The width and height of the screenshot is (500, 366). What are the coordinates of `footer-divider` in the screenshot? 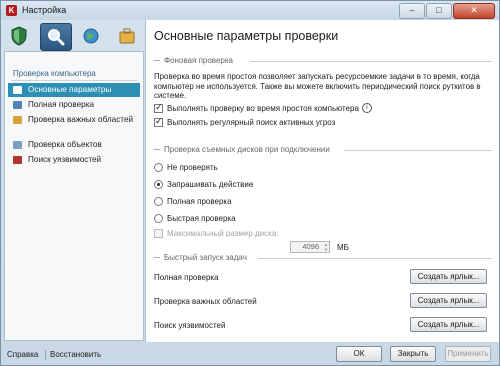 It's located at (45, 355).